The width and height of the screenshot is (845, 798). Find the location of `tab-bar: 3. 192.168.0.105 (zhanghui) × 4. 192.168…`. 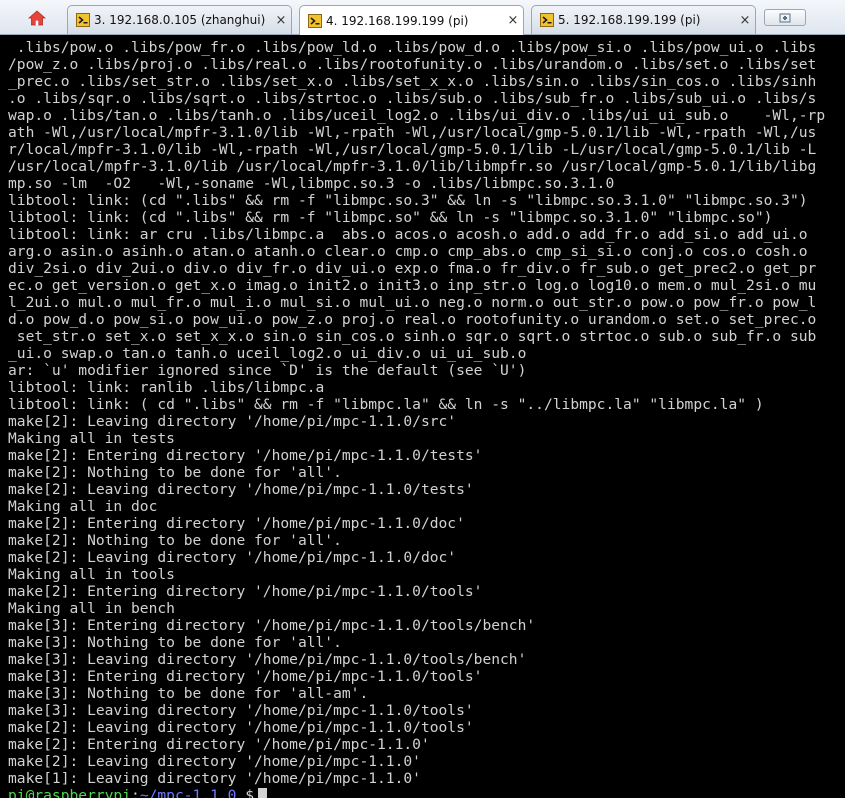

tab-bar: 3. 192.168.0.105 (zhanghui) × 4. 192.168… is located at coordinates (422, 17).